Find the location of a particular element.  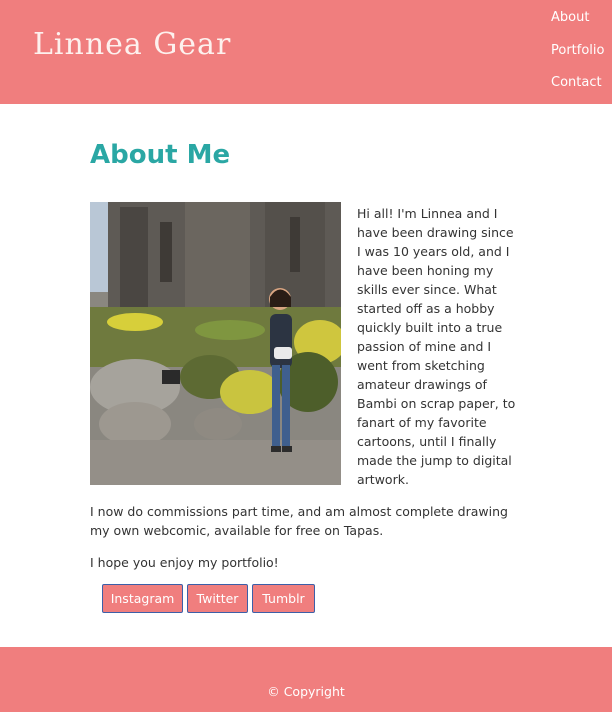

page-title: About Me is located at coordinates (160, 155).